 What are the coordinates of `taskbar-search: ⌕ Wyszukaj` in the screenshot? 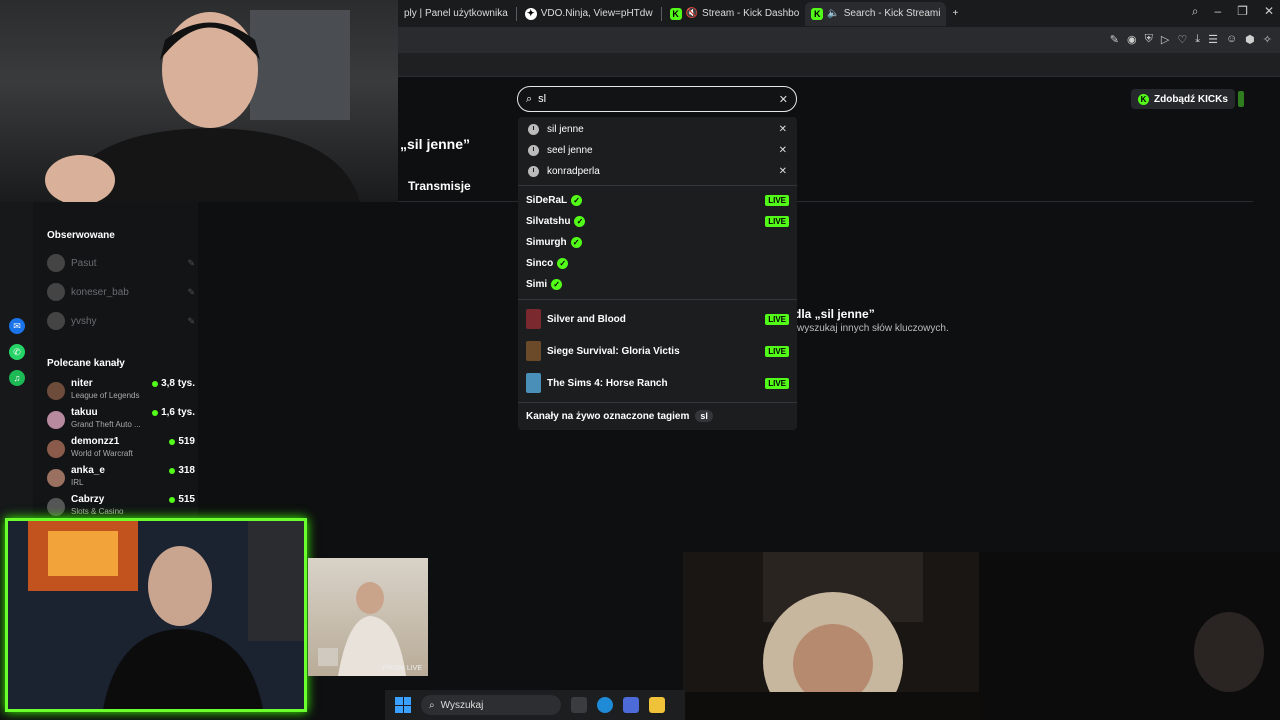 It's located at (491, 705).